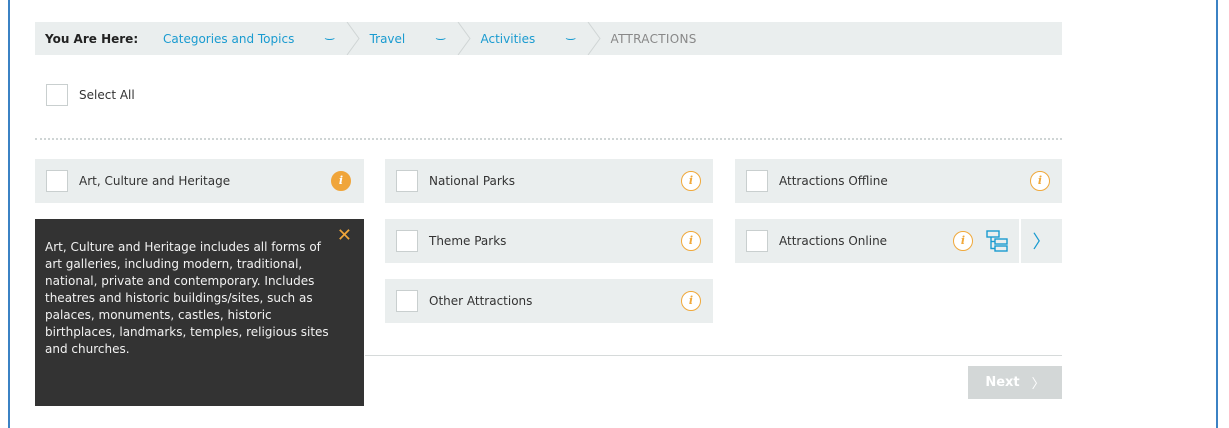 This screenshot has height=428, width=1229. I want to click on select-all-checkbox, so click(57, 95).